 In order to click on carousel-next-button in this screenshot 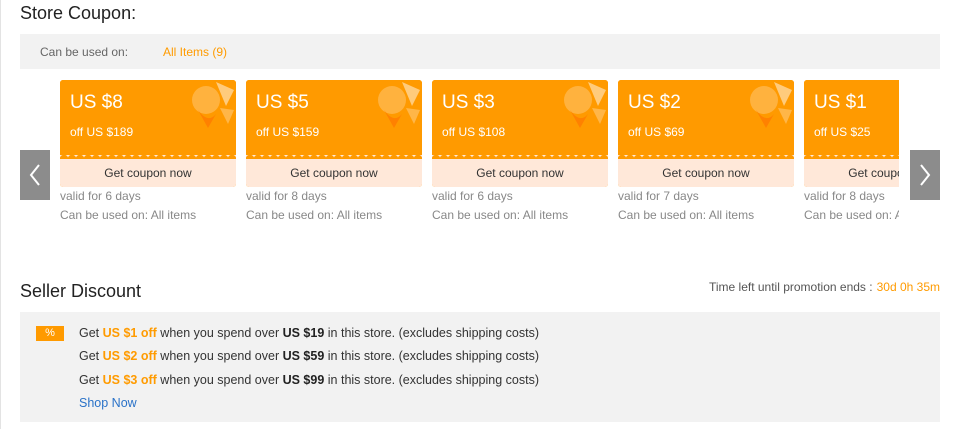, I will do `click(925, 175)`.